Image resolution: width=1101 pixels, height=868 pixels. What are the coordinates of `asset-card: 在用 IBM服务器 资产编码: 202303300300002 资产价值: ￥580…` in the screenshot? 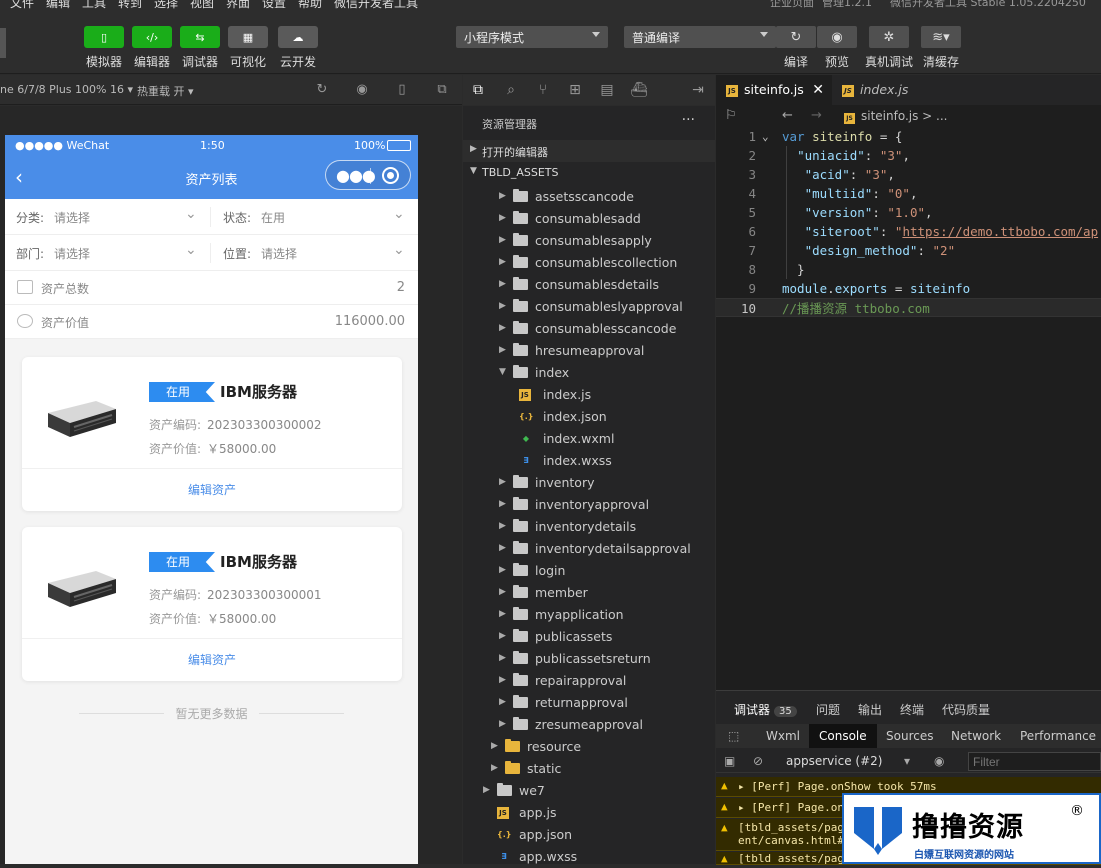 It's located at (212, 434).